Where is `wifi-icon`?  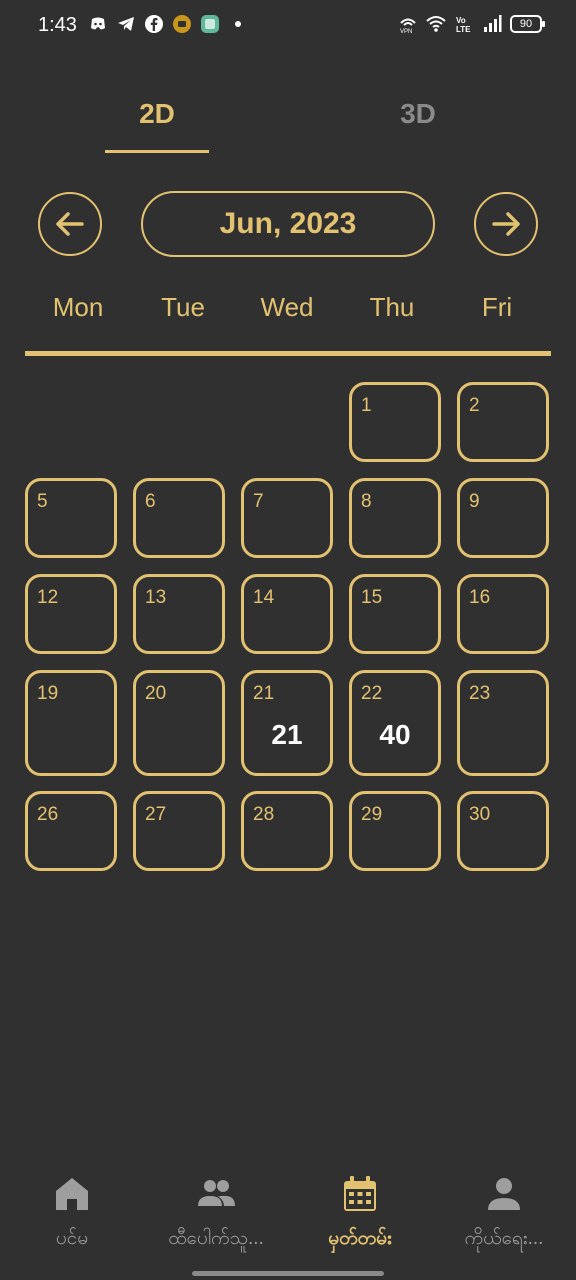
wifi-icon is located at coordinates (436, 24).